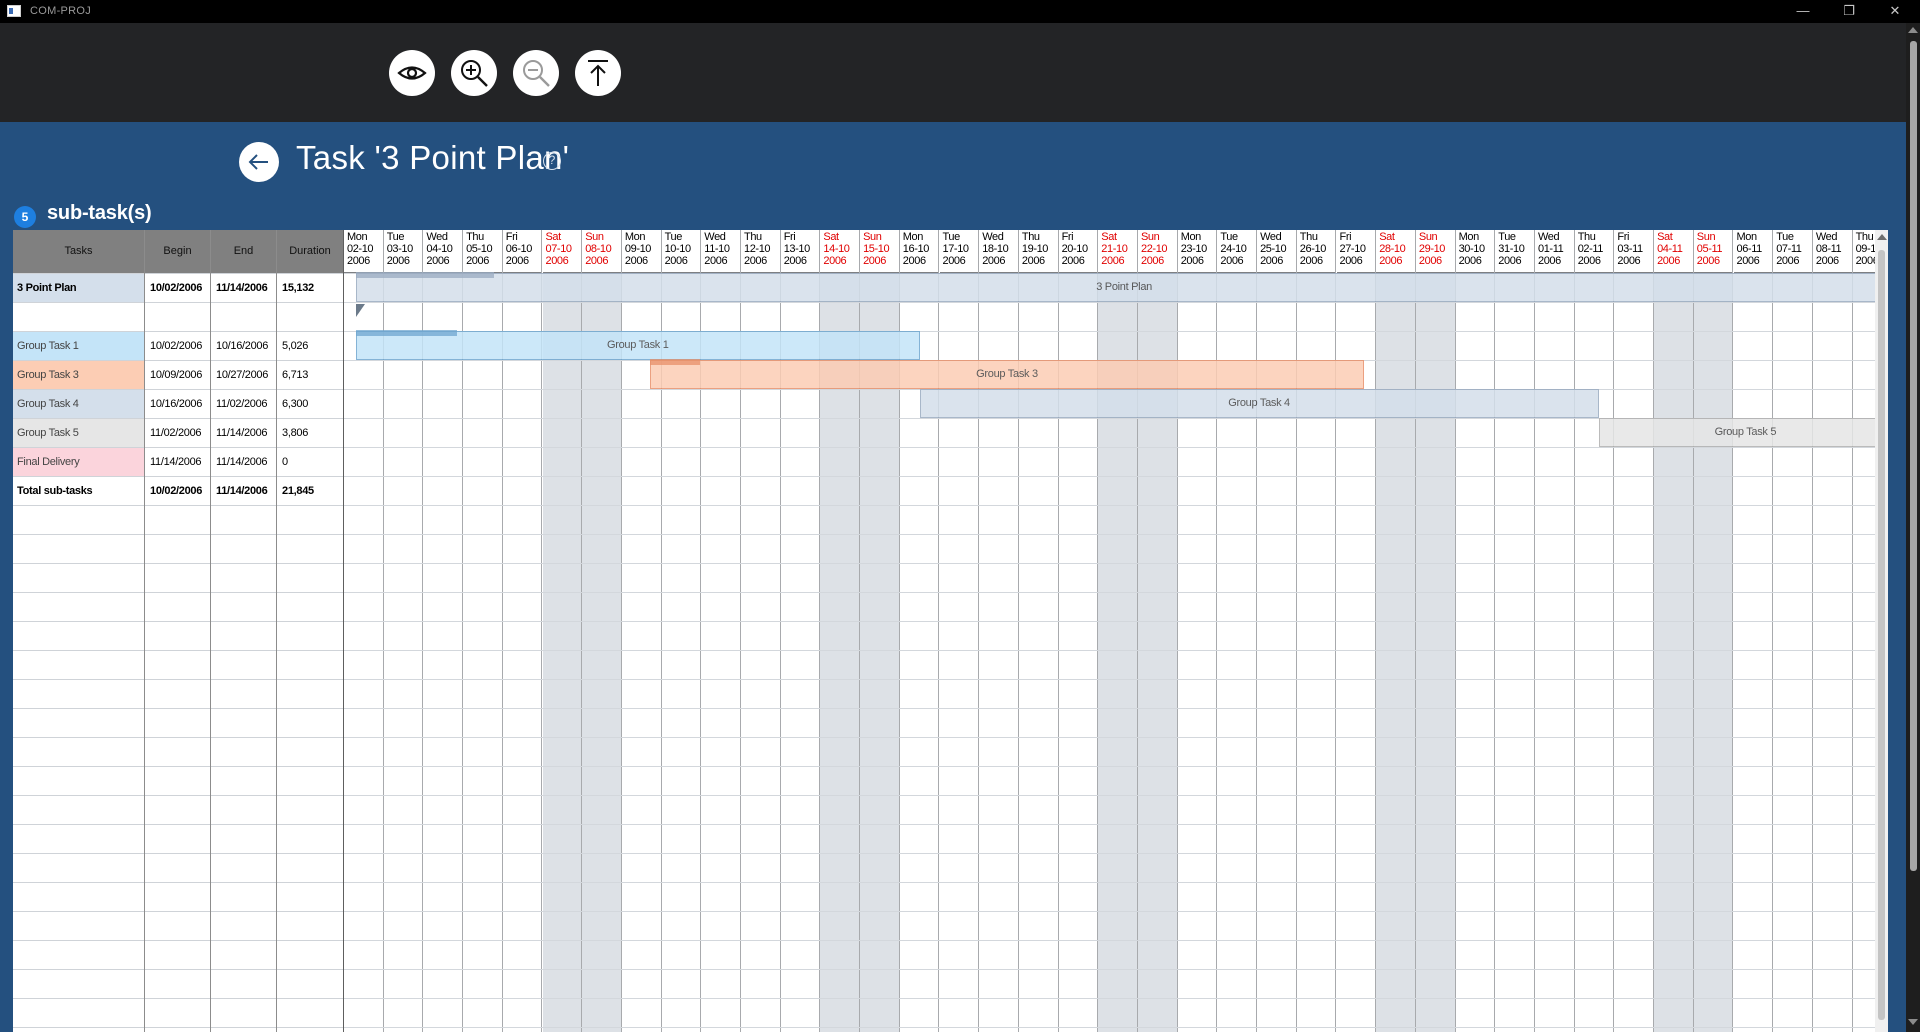 This screenshot has height=1032, width=1920. I want to click on end-cell: 11/02/2006, so click(244, 404).